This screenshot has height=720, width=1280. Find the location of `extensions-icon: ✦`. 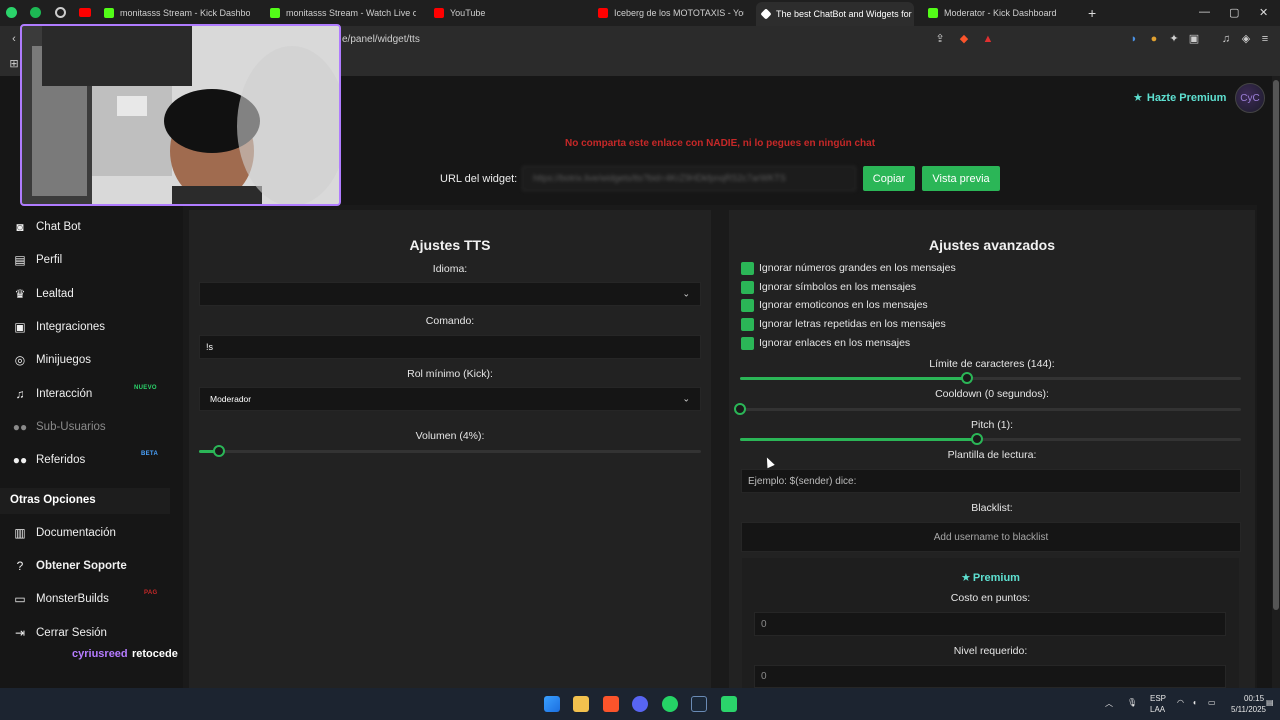

extensions-icon: ✦ is located at coordinates (1174, 39).